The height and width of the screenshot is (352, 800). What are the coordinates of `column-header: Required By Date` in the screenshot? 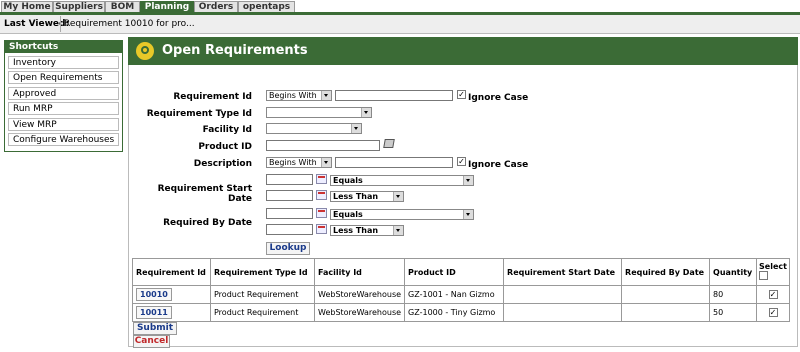 It's located at (666, 272).